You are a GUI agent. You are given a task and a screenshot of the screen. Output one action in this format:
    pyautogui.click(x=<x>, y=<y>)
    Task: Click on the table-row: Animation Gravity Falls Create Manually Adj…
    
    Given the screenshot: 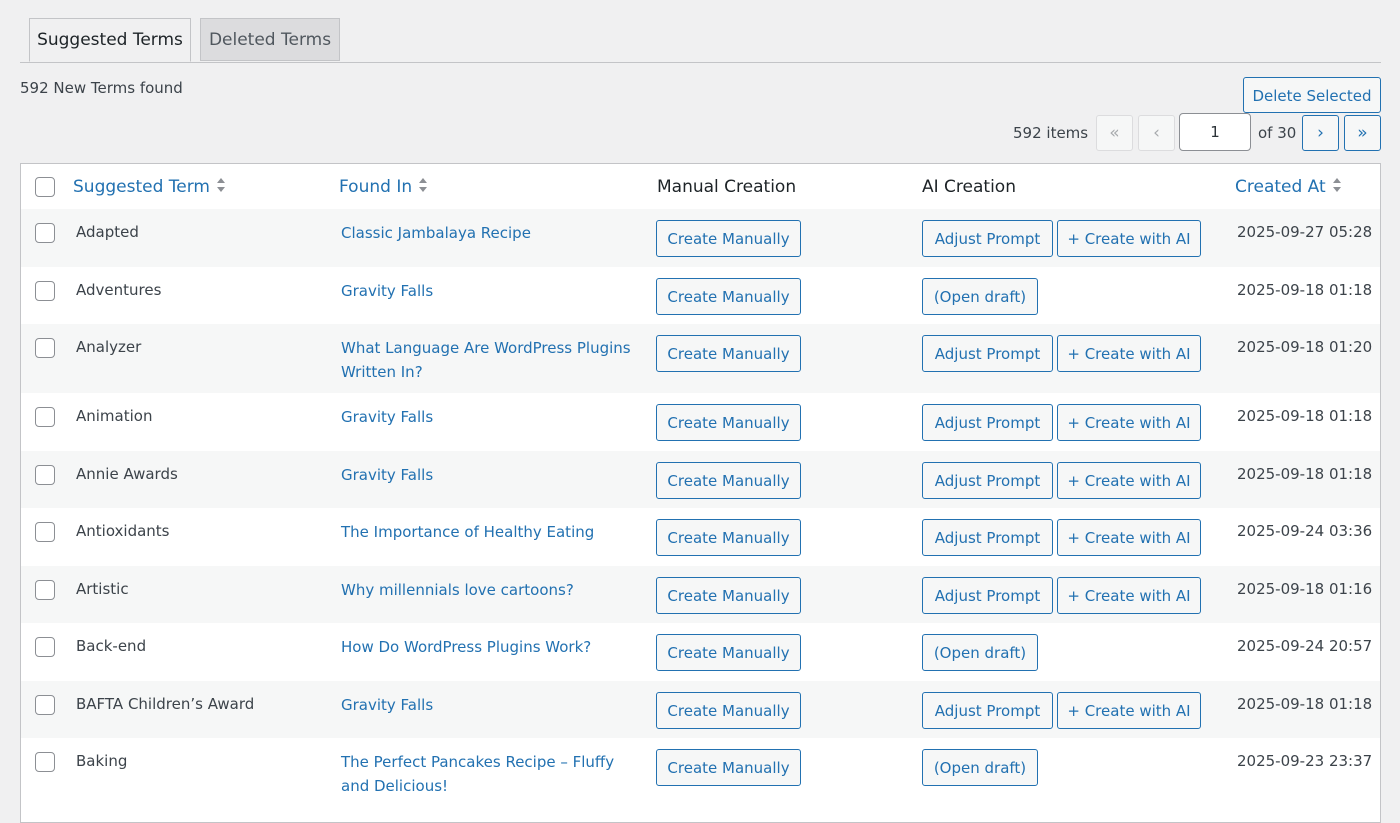 What is the action you would take?
    pyautogui.click(x=700, y=422)
    